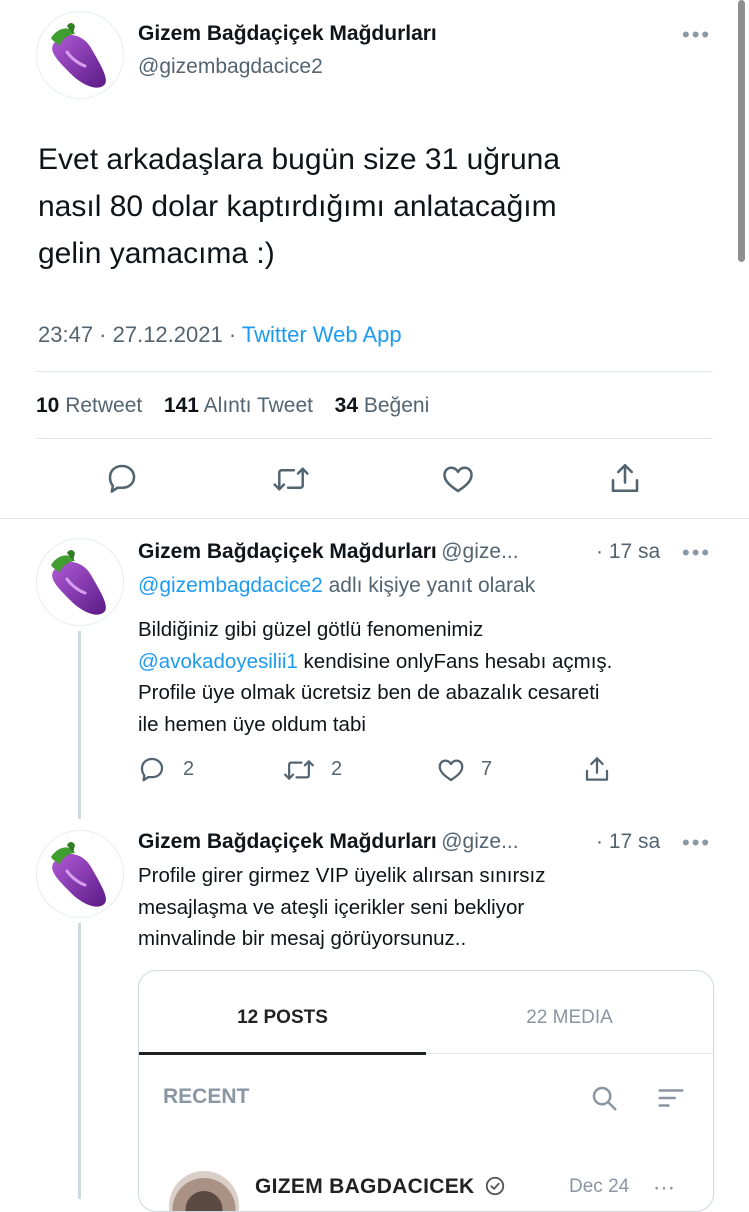 The width and height of the screenshot is (749, 1212). I want to click on verified-icon, so click(495, 1186).